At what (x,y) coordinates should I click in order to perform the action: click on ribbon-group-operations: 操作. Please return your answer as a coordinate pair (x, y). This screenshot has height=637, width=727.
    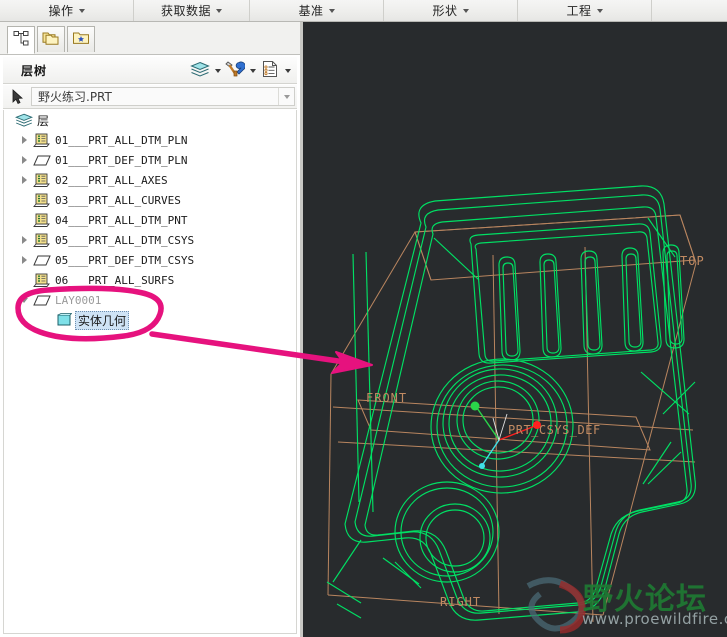
    Looking at the image, I should click on (67, 10).